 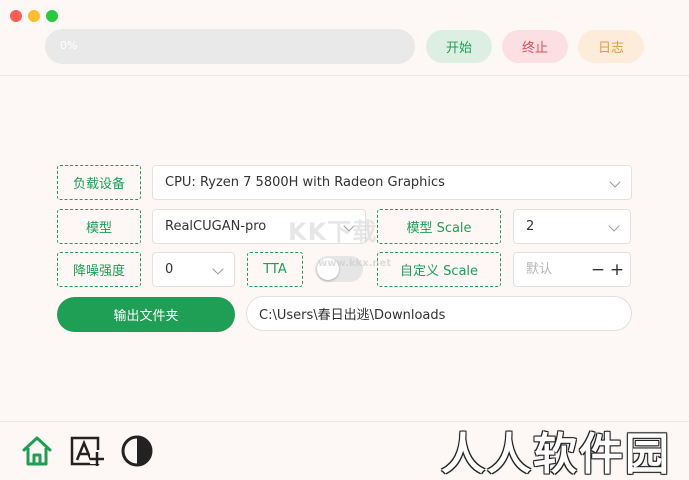 I want to click on tta-label: TTA, so click(x=275, y=269).